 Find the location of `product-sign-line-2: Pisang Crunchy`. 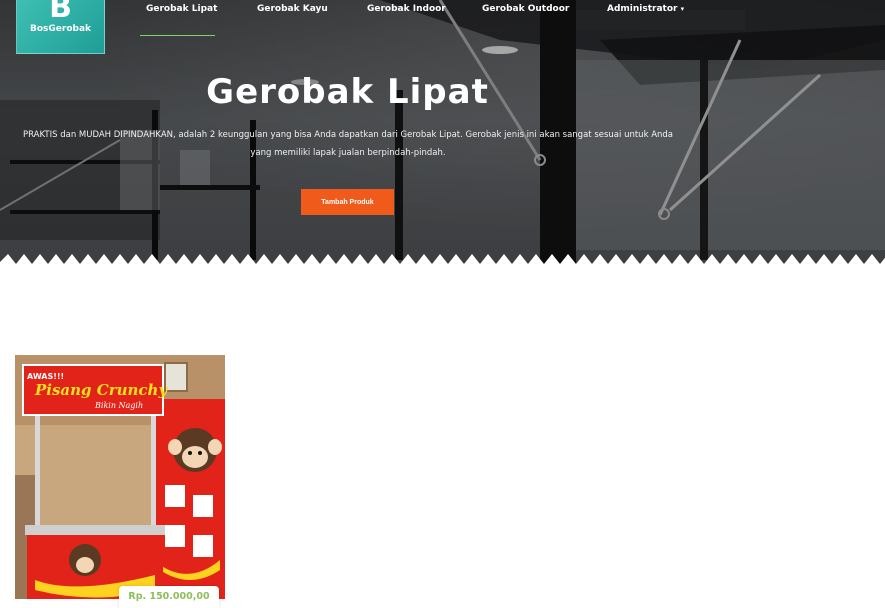

product-sign-line-2: Pisang Crunchy is located at coordinates (101, 390).